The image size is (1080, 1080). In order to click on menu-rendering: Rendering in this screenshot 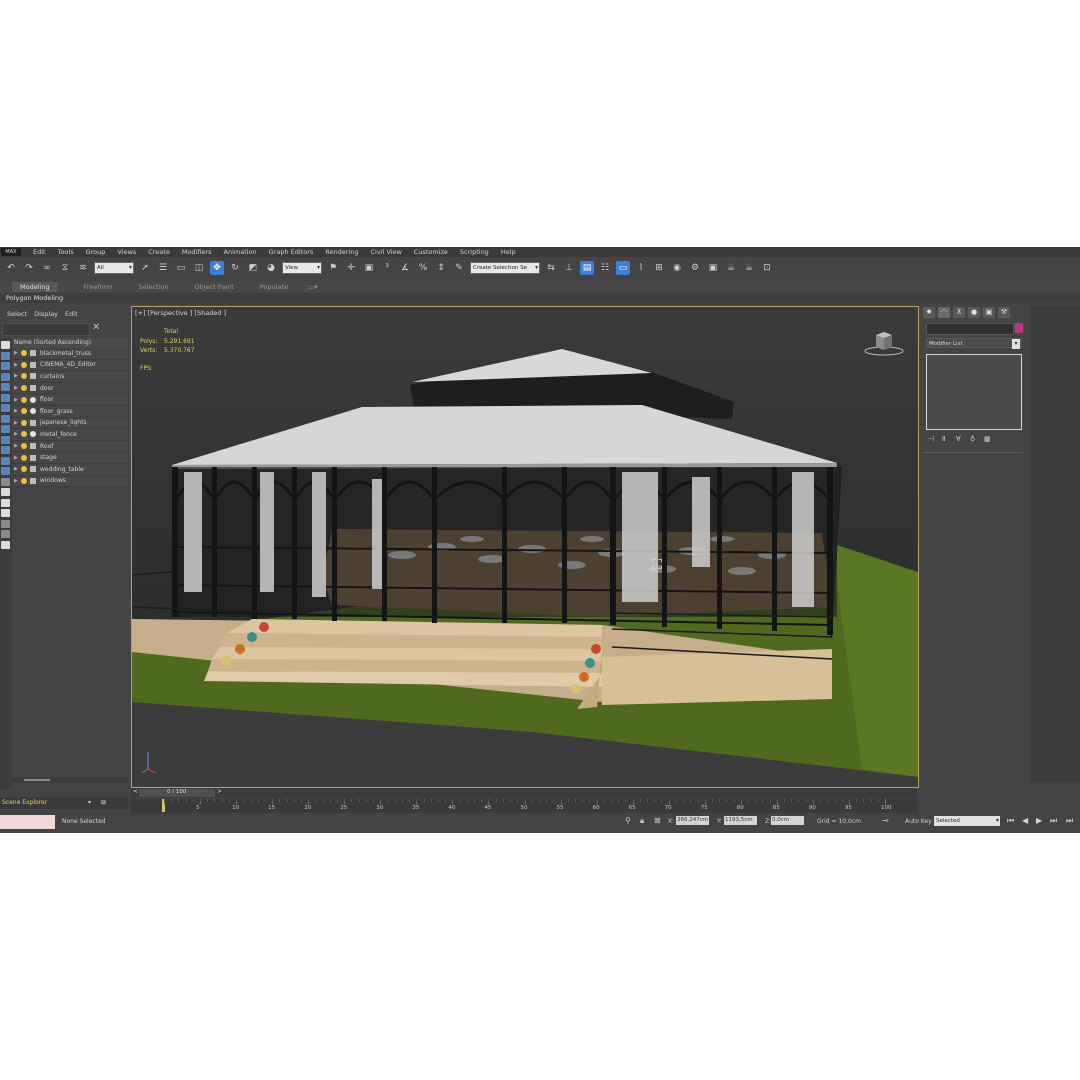, I will do `click(341, 252)`.